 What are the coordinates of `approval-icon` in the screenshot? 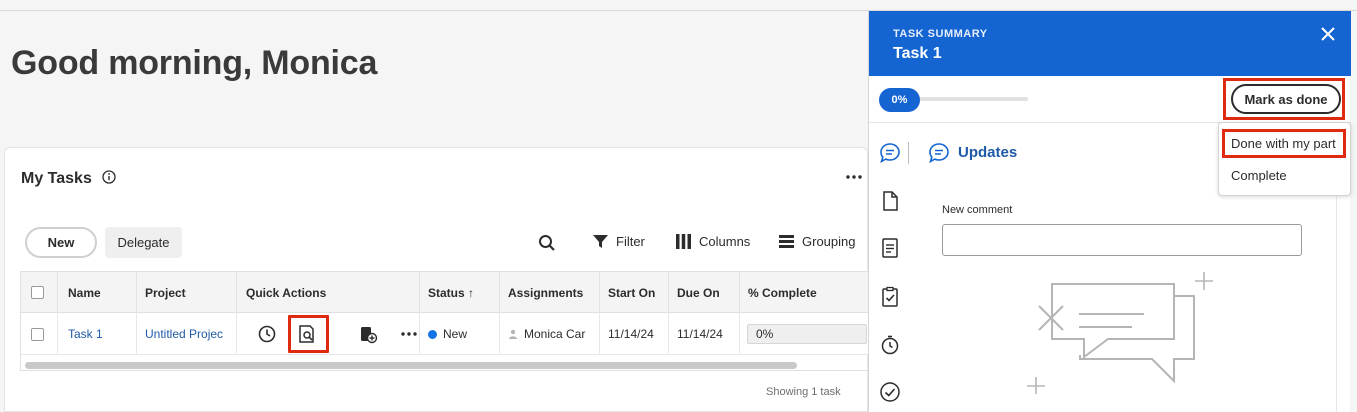 It's located at (890, 392).